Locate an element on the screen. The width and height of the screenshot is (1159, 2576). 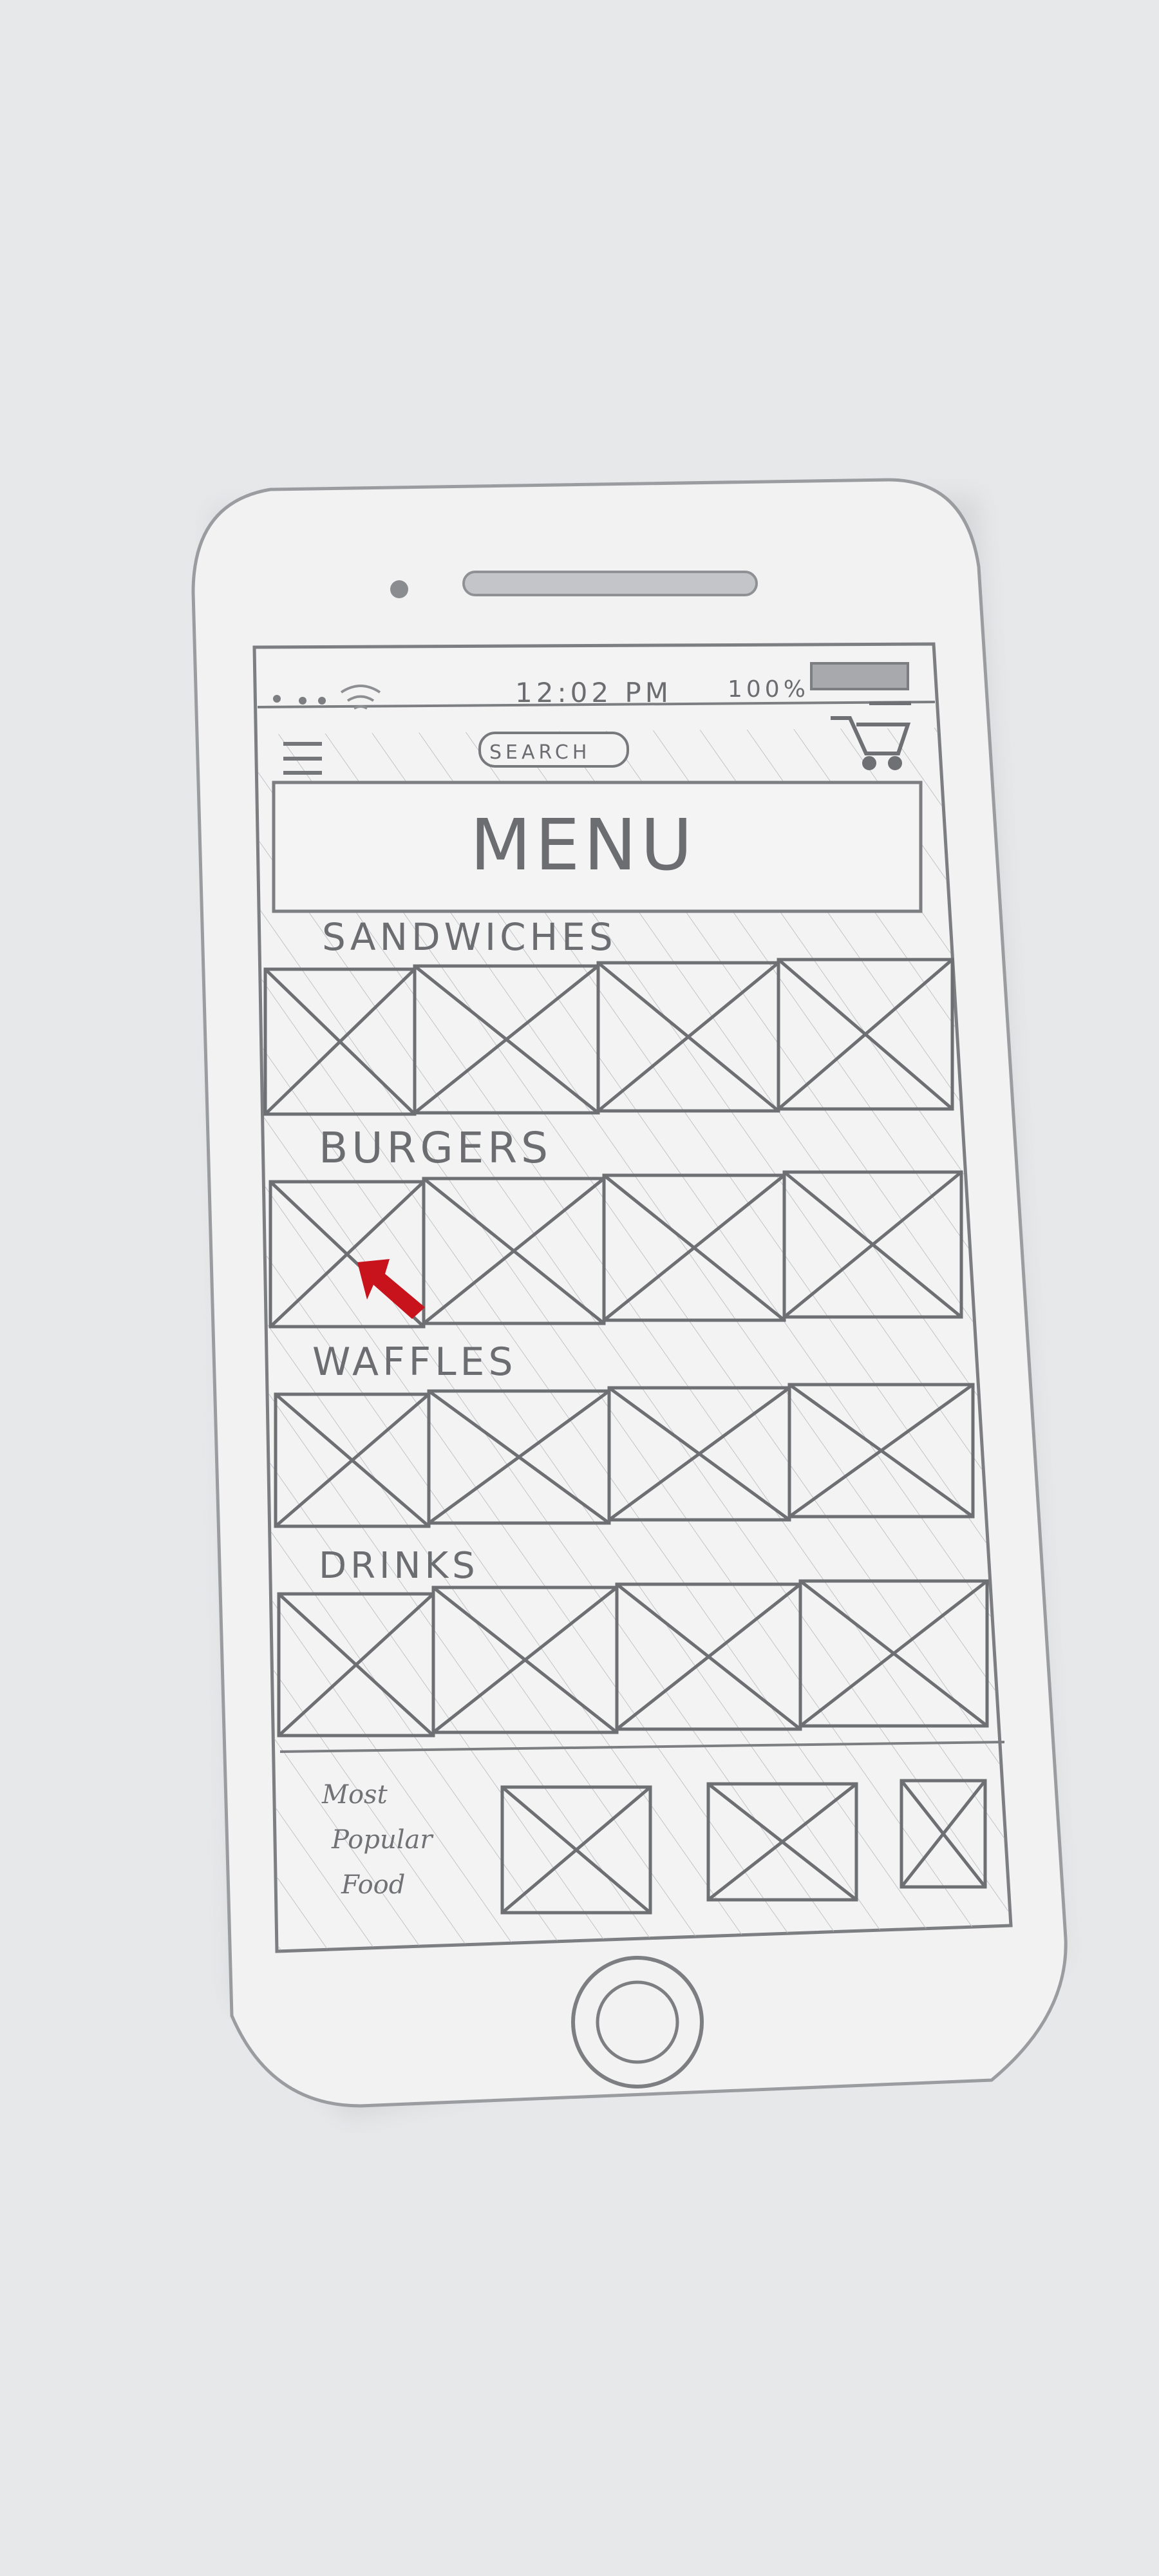
status-time: 12:02 PM is located at coordinates (593, 692).